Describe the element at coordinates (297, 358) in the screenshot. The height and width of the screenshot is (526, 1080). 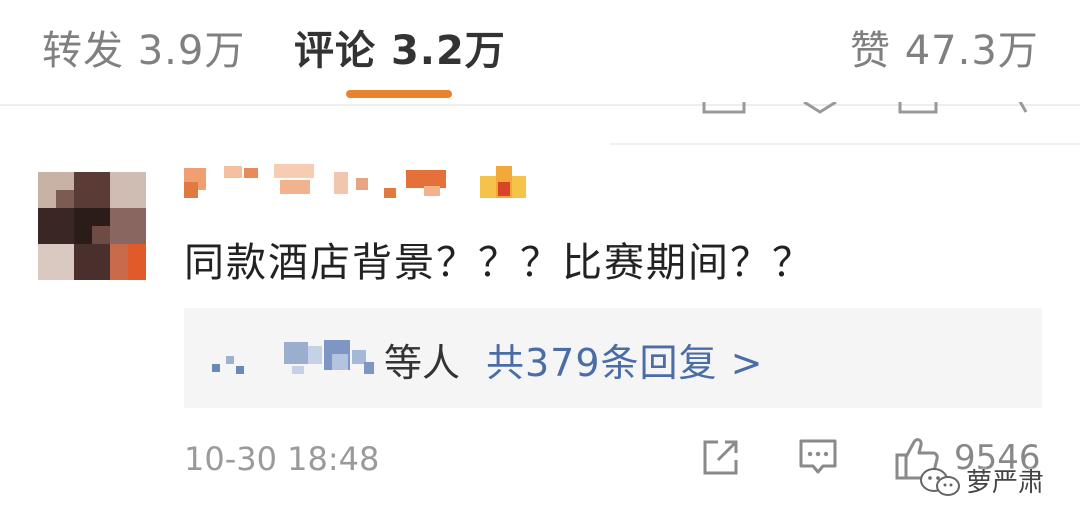
I see `reply-usernames-obscured` at that location.